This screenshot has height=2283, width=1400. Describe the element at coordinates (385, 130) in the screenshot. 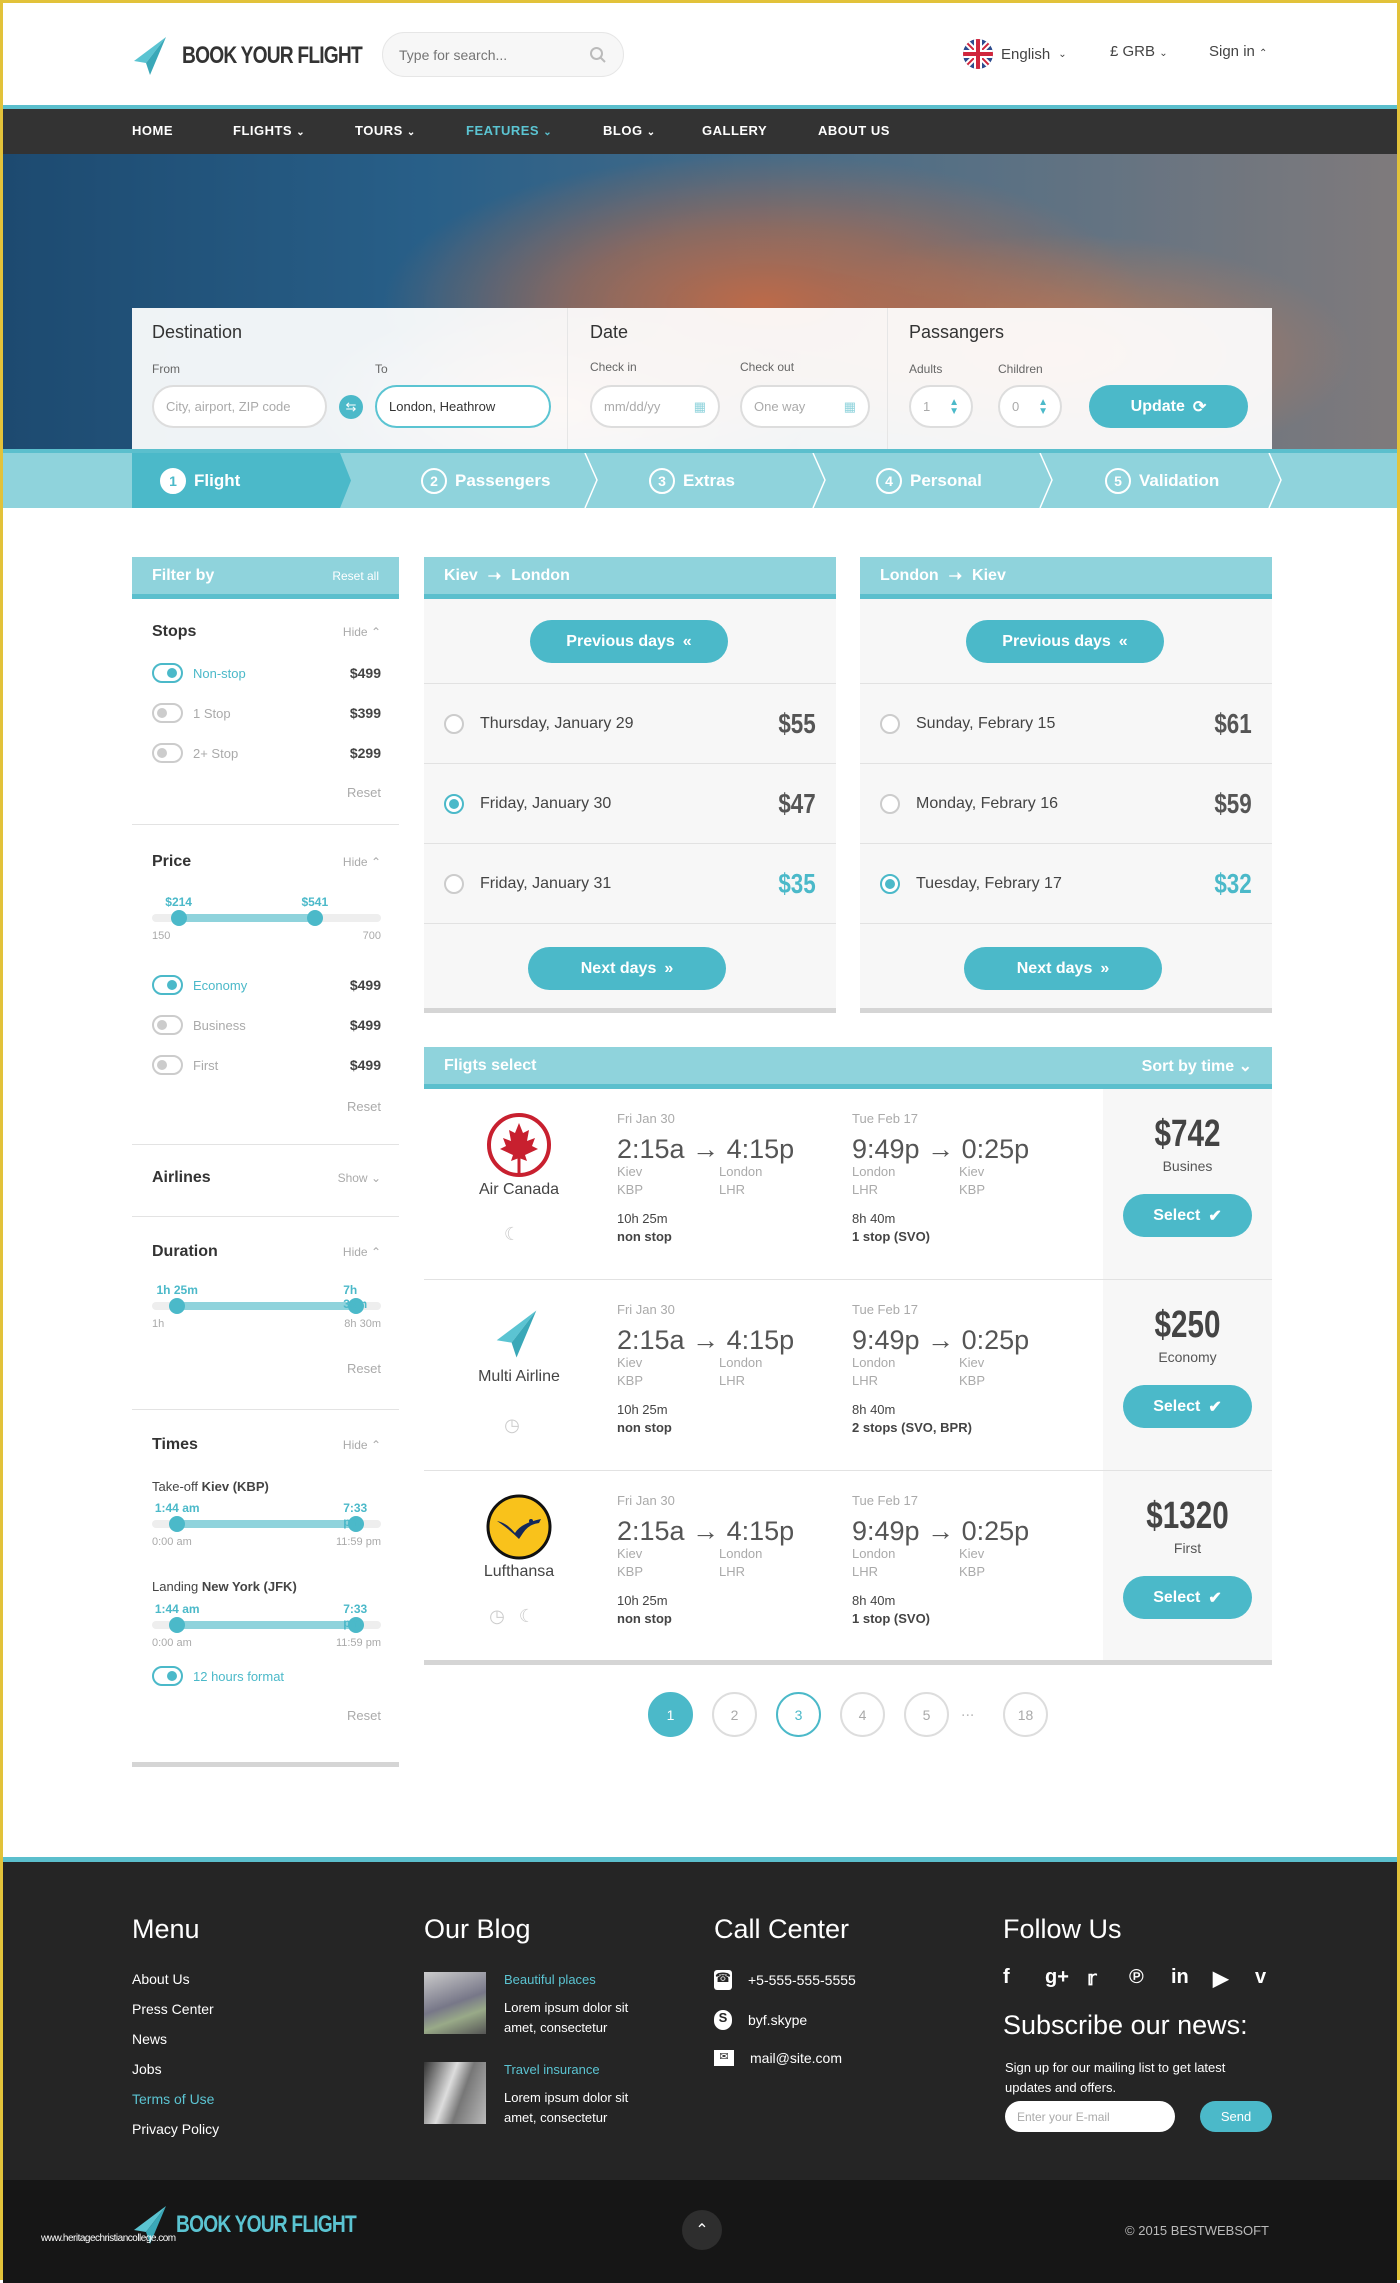

I see `nav-item-tours: TOURS ⌄` at that location.